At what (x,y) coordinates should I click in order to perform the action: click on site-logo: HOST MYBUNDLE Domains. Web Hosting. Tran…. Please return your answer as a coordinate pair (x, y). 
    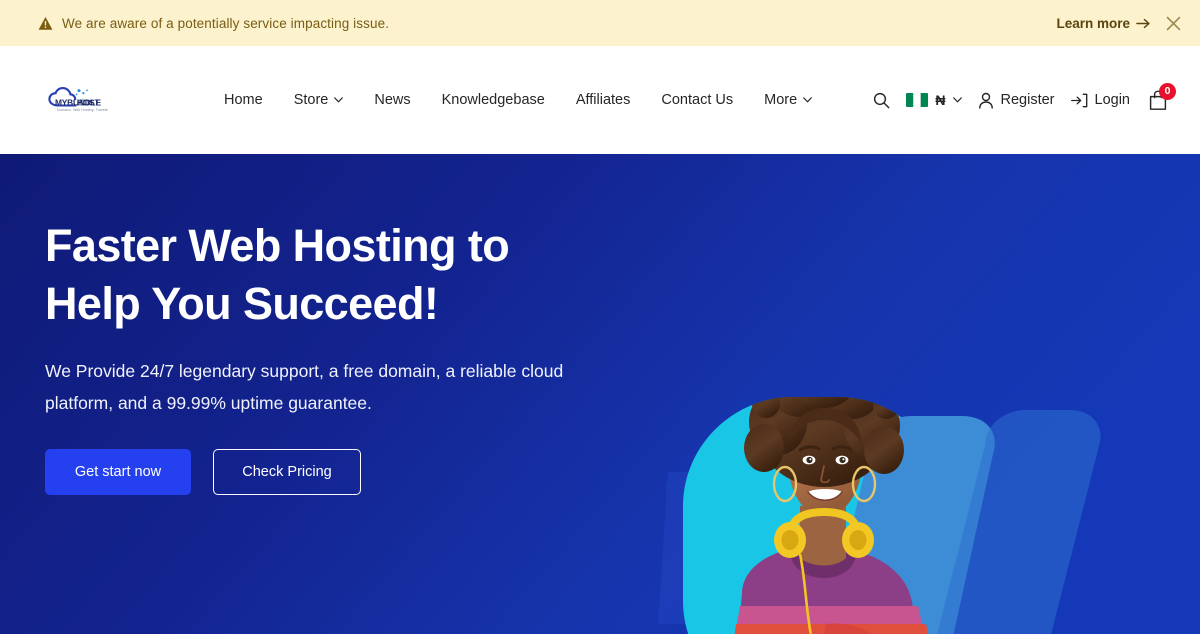
    Looking at the image, I should click on (121, 100).